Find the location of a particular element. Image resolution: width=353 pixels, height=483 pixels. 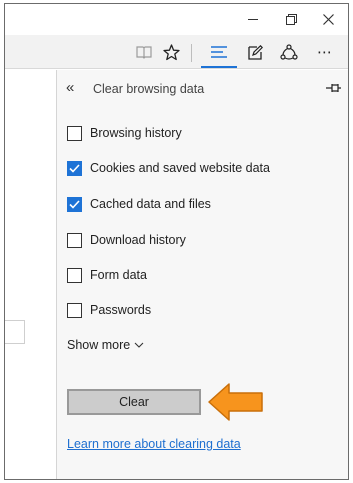

checkbox-download-history is located at coordinates (74, 240).